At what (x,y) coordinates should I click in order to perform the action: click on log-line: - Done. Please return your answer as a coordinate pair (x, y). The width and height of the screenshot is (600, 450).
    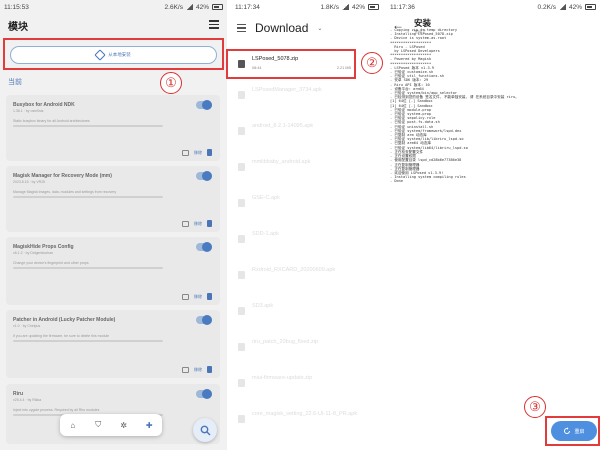
    Looking at the image, I should click on (396, 181).